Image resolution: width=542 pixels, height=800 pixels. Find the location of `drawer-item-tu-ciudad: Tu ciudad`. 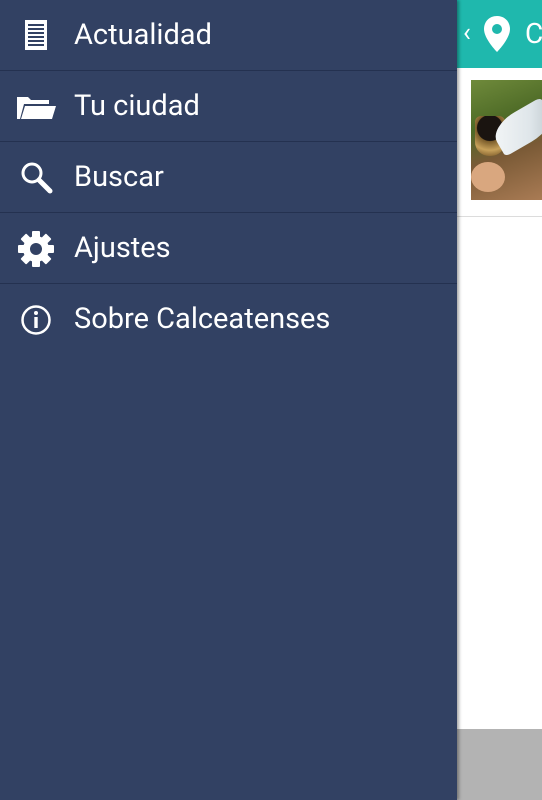

drawer-item-tu-ciudad: Tu ciudad is located at coordinates (228, 106).